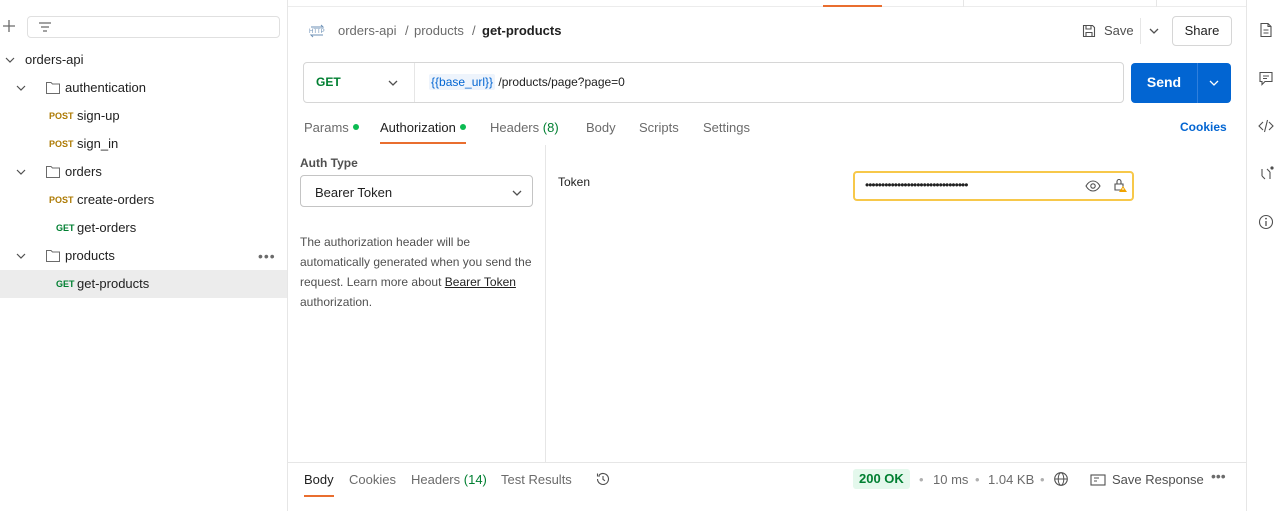 Image resolution: width=1282 pixels, height=511 pixels. I want to click on plus-icon, so click(9, 26).